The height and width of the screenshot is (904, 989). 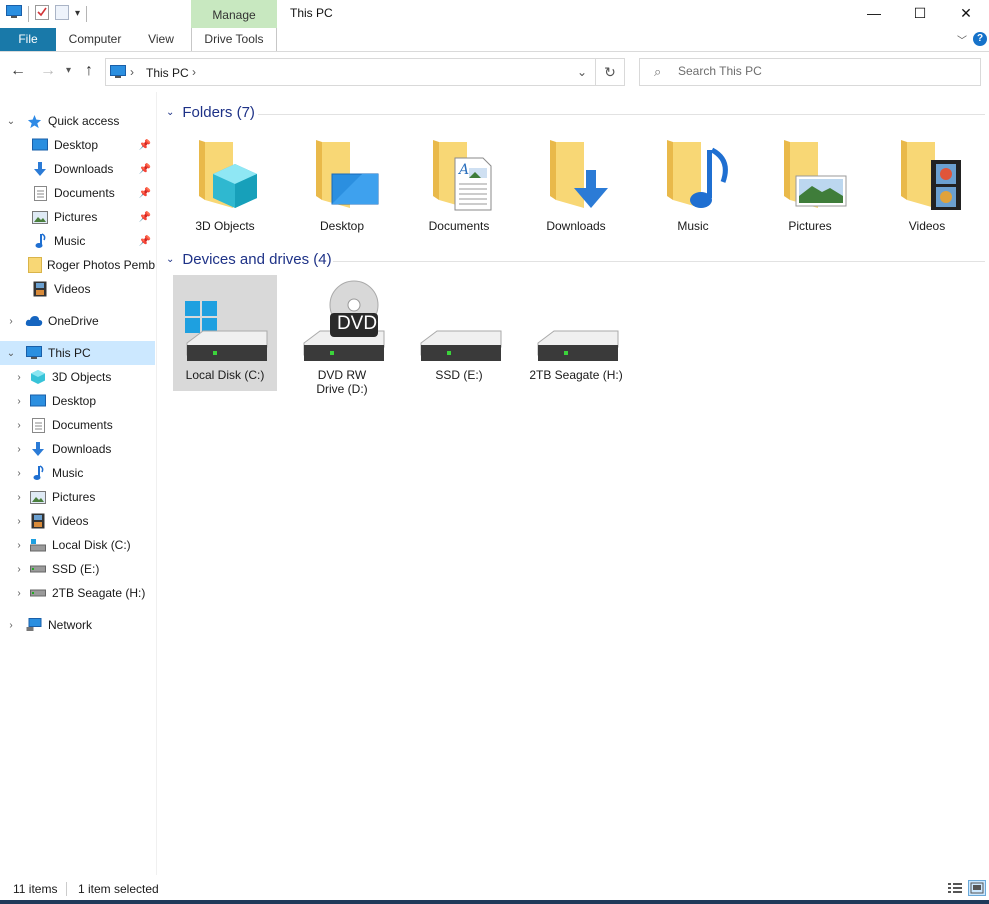 What do you see at coordinates (77, 545) in the screenshot?
I see `nav-pc-local-disk: › Local Disk (C:)` at bounding box center [77, 545].